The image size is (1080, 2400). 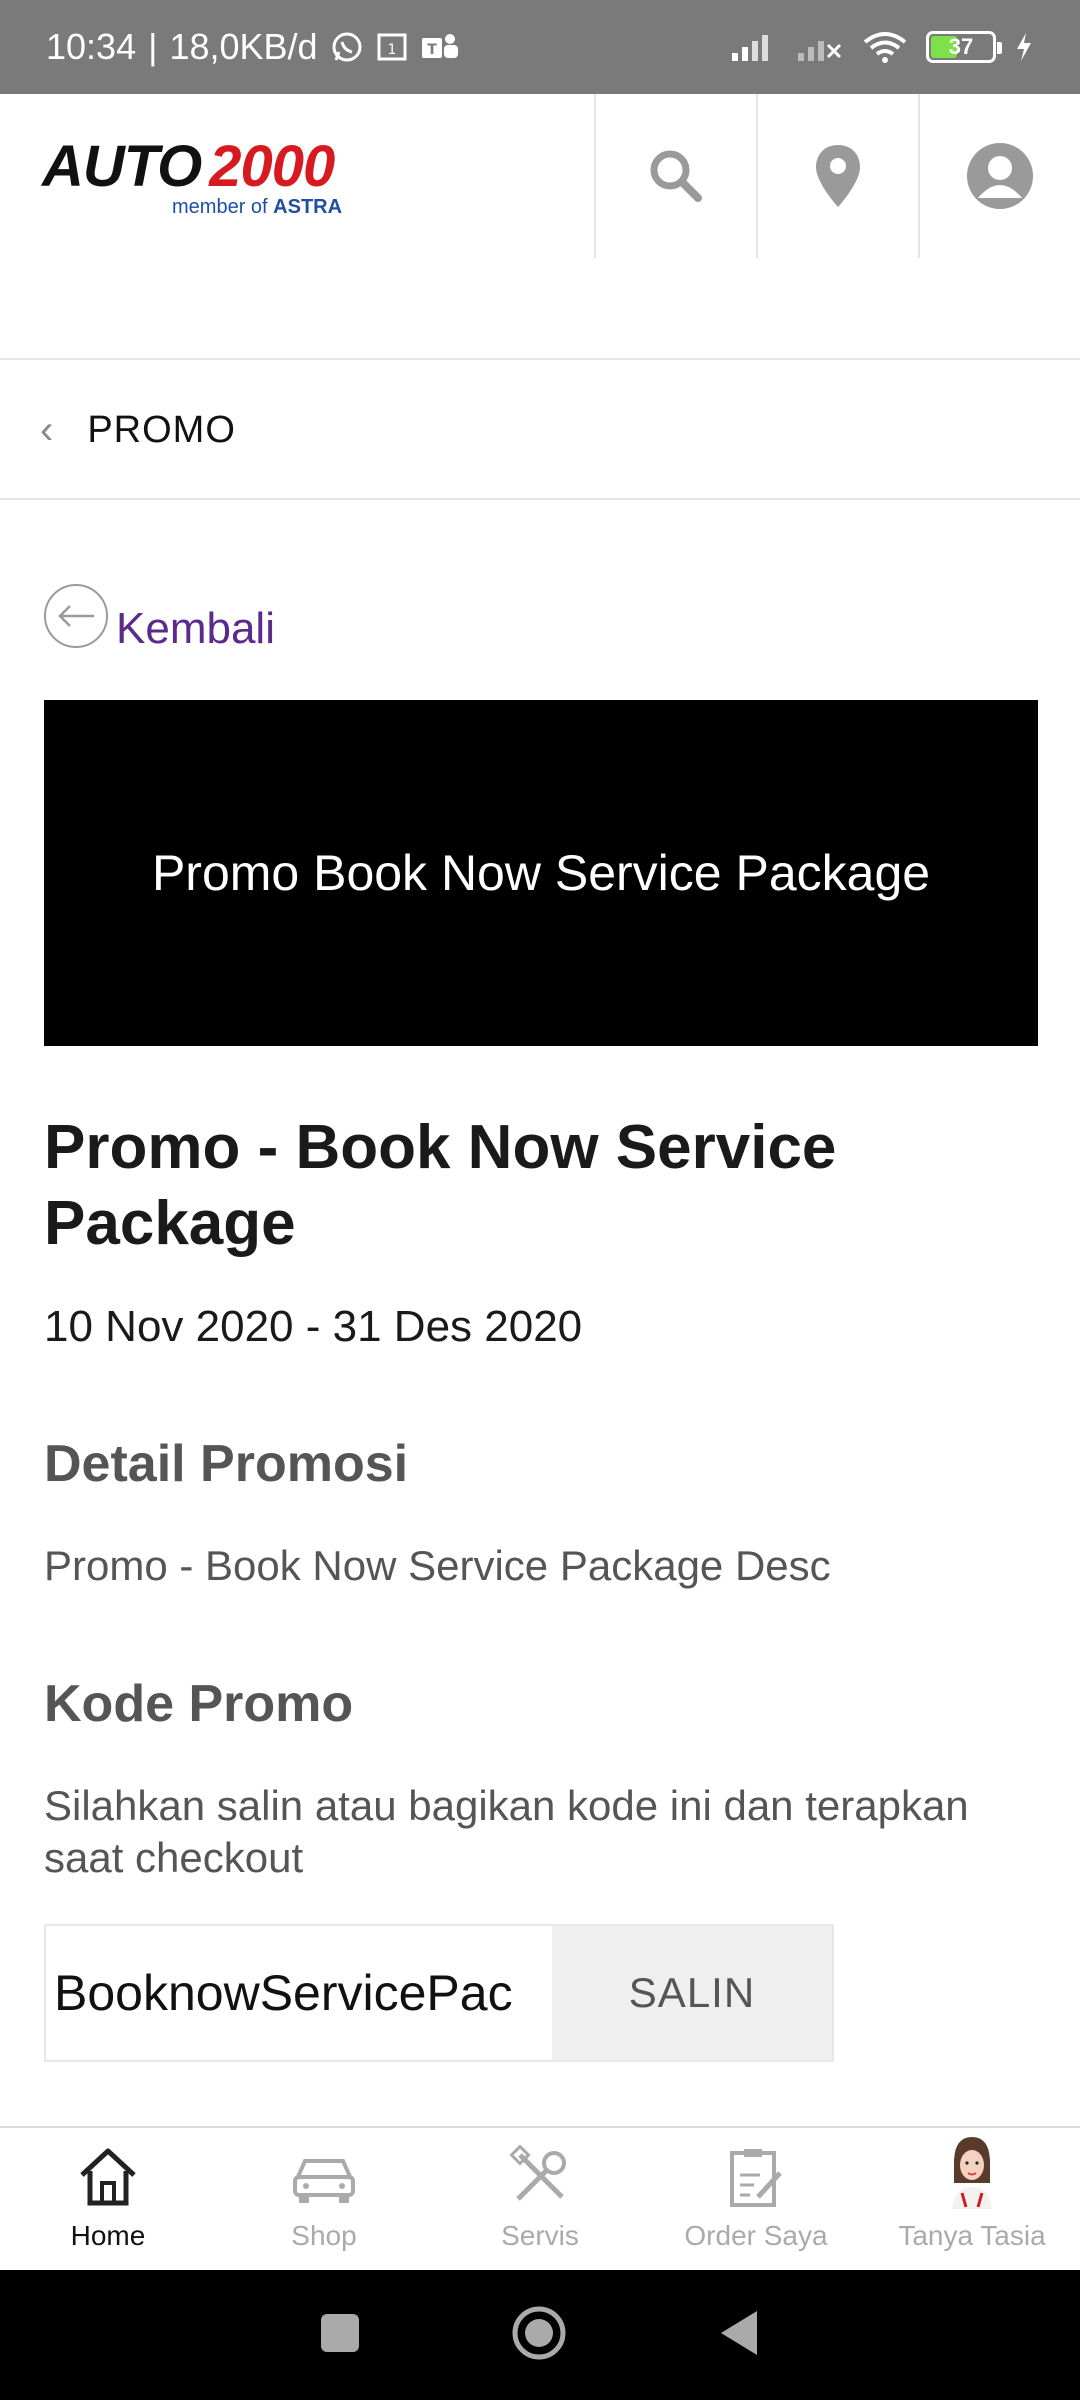 I want to click on banner-text: Promo Book Now Service Package, so click(x=541, y=873).